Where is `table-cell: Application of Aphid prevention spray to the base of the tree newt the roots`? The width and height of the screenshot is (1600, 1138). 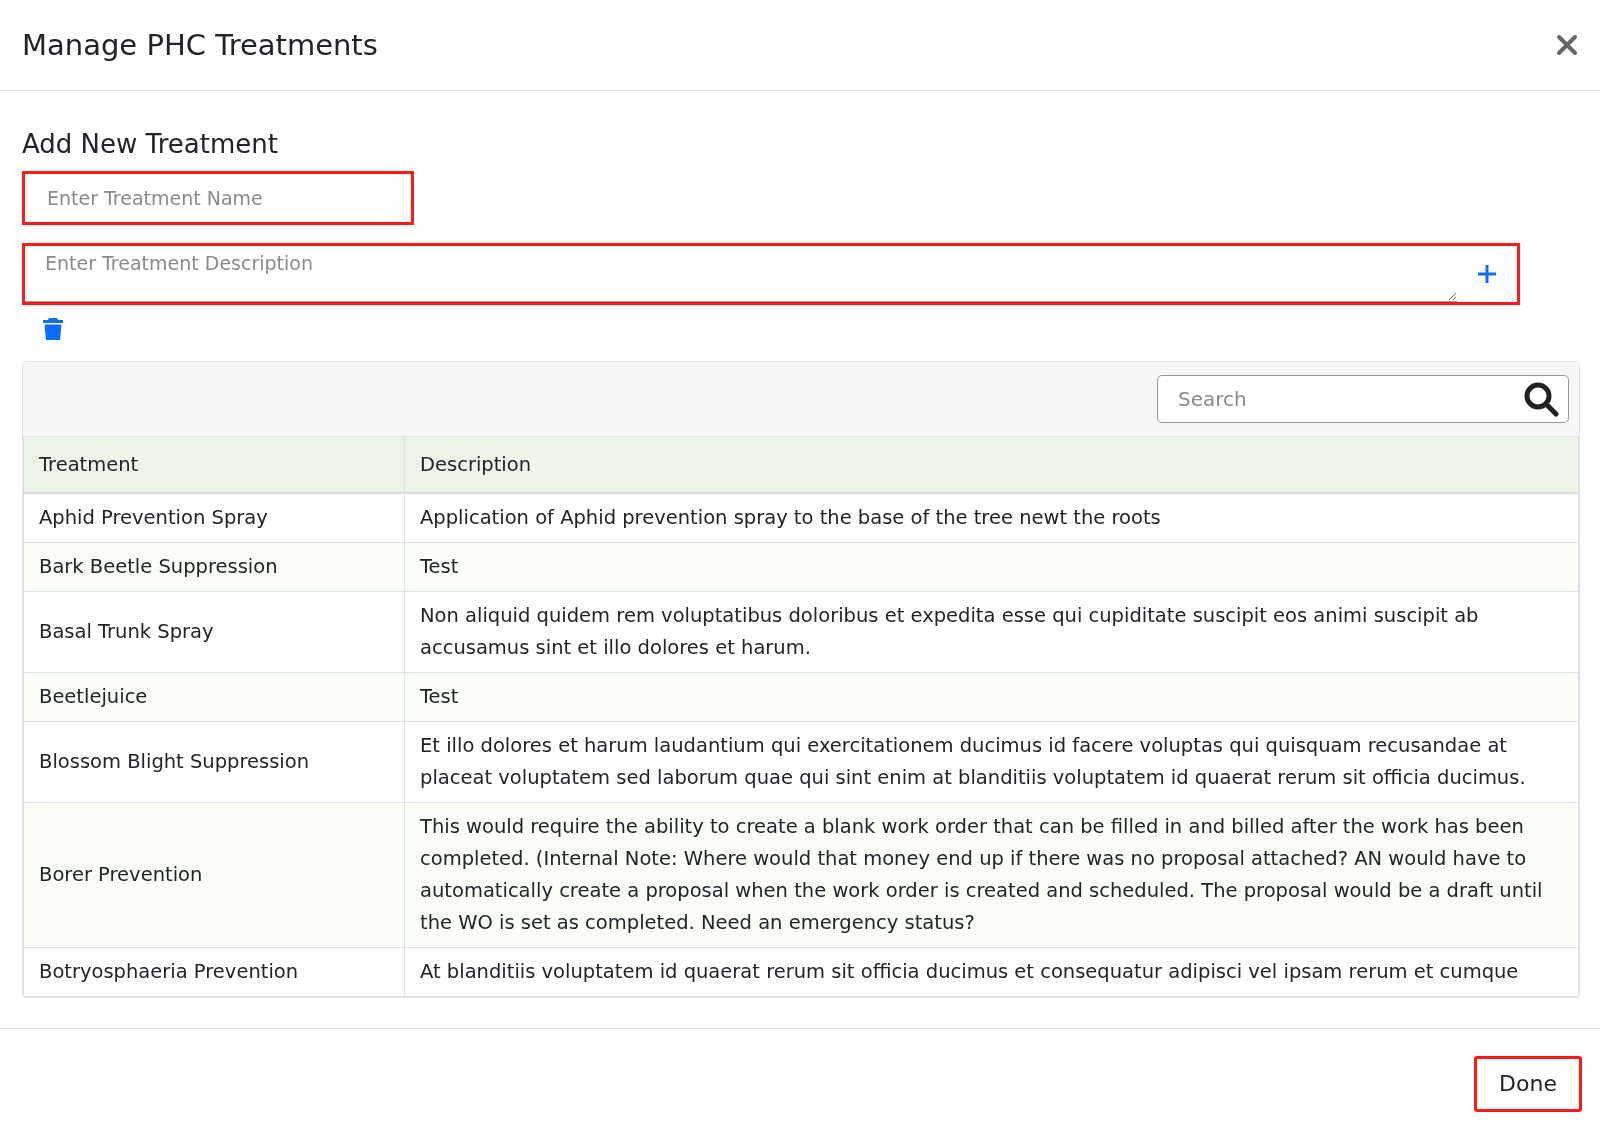 table-cell: Application of Aphid prevention spray to the base of the tree newt the roots is located at coordinates (991, 517).